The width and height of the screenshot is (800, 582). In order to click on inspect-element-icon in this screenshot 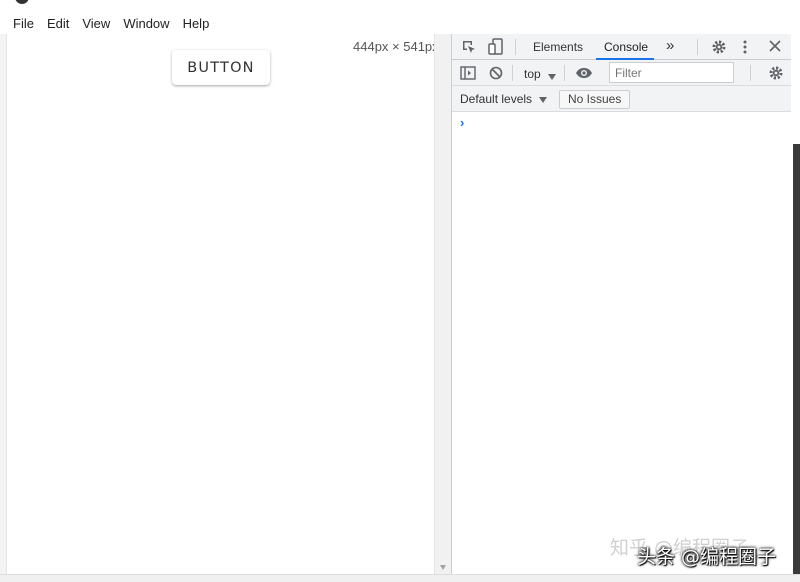, I will do `click(469, 48)`.